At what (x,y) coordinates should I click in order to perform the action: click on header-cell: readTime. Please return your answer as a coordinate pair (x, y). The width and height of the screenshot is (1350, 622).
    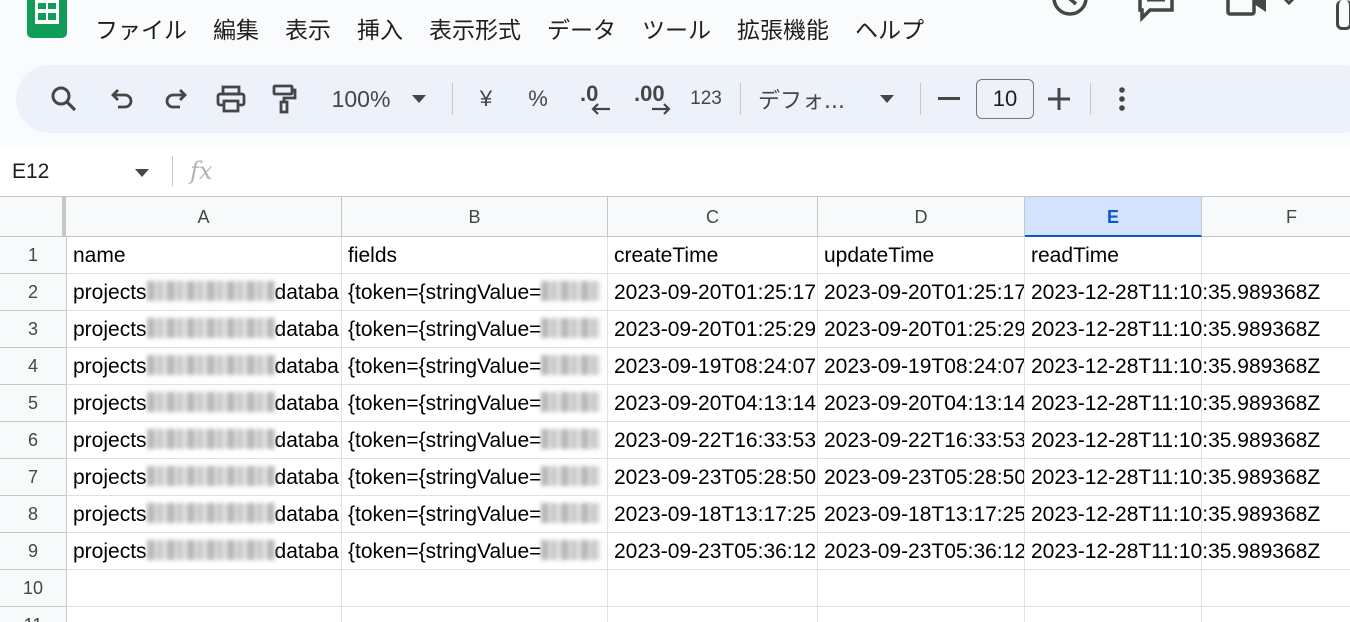
    Looking at the image, I should click on (1113, 255).